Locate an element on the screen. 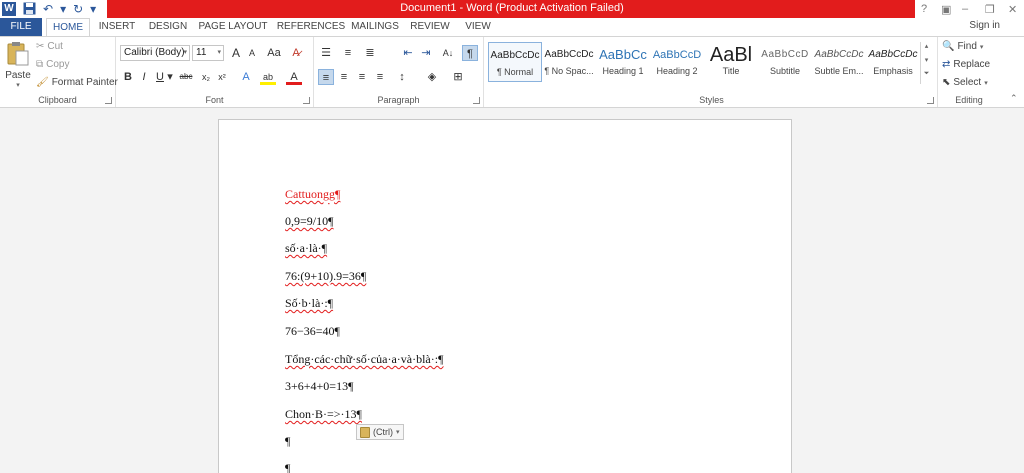  borders-icon: ⊞ is located at coordinates (458, 77).